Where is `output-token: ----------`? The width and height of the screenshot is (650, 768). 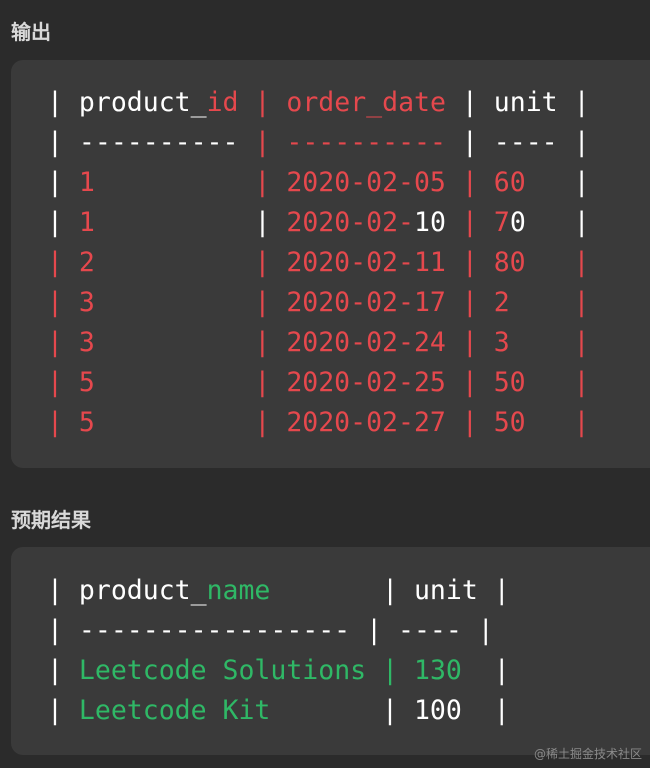
output-token: ---------- is located at coordinates (158, 142).